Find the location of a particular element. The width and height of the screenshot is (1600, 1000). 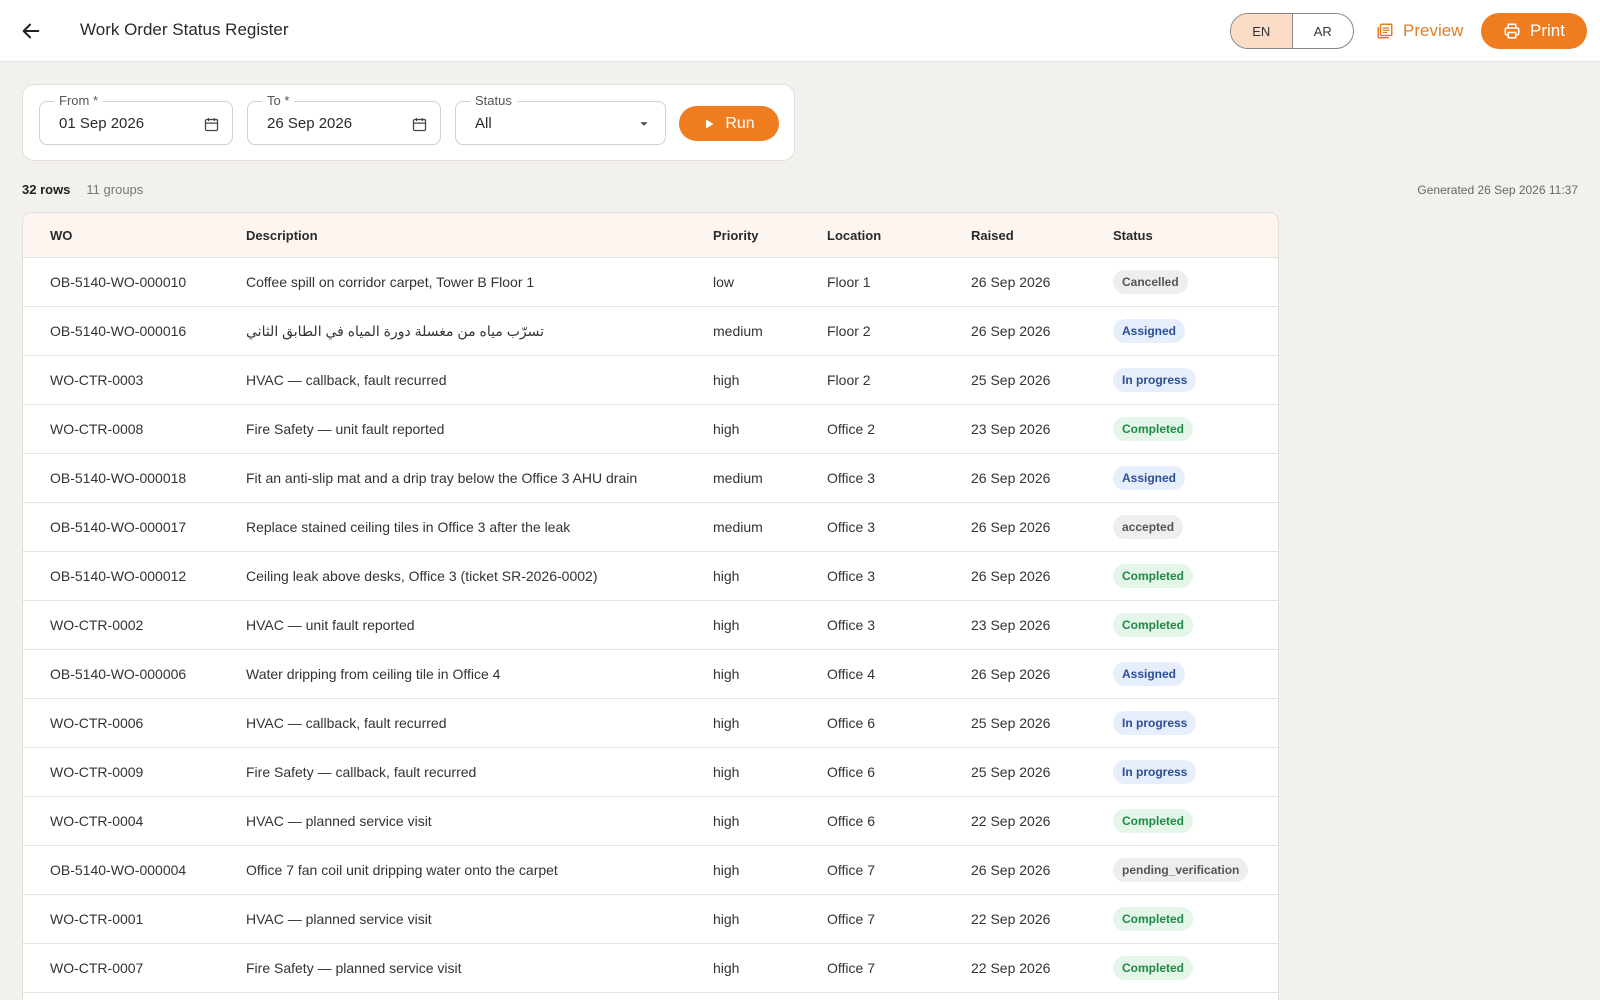

page-title: Work Order Status Register is located at coordinates (184, 29).